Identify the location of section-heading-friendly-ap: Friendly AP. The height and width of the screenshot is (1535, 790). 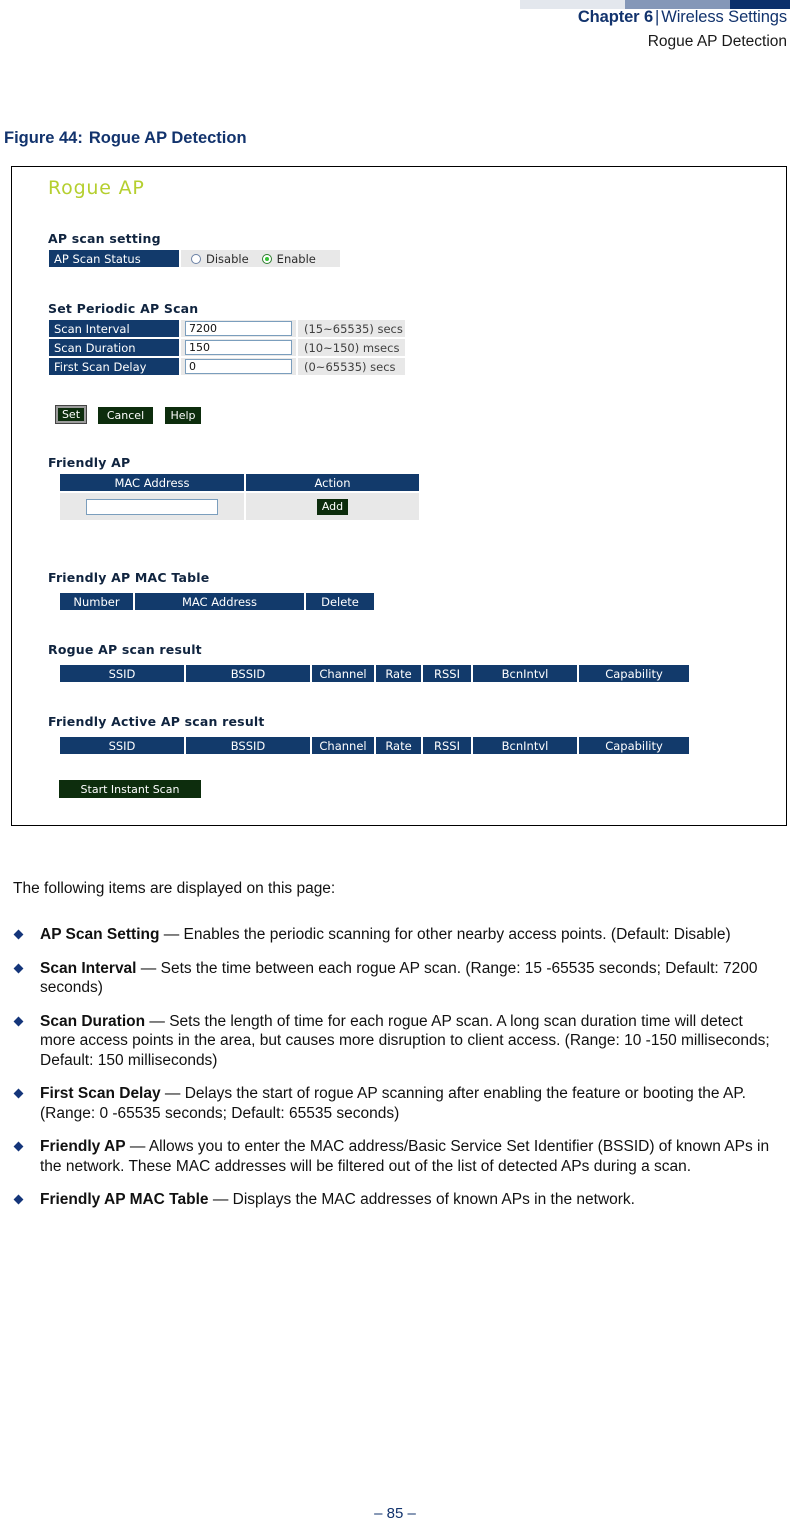
(89, 462).